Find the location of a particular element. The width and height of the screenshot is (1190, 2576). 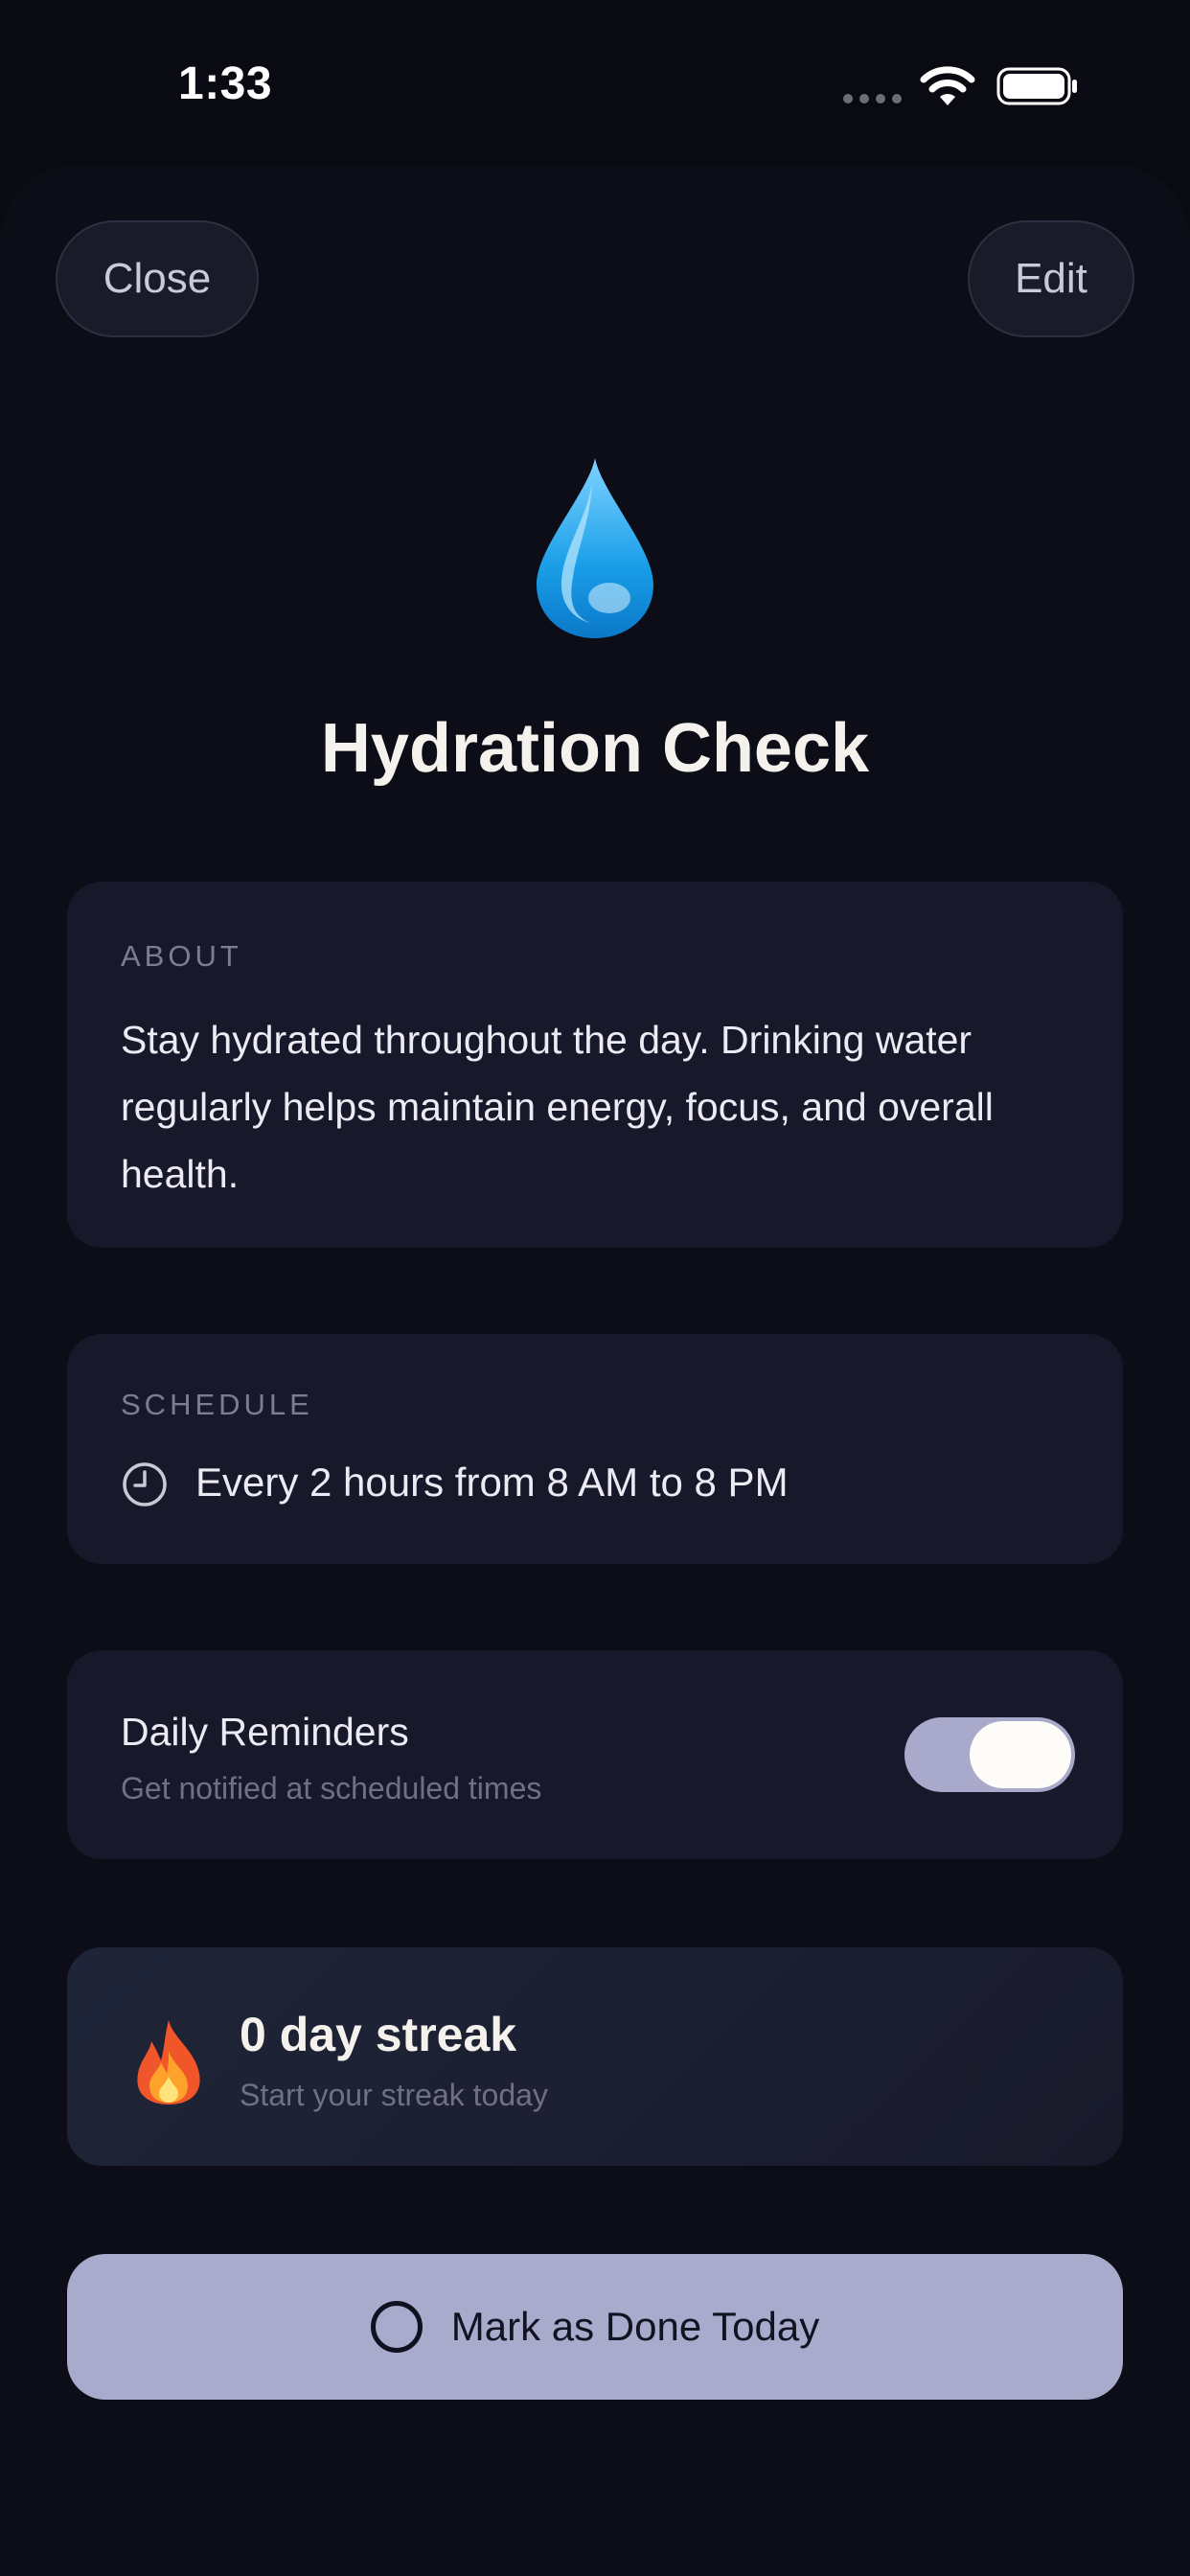

streak-card: 0 day streak Start your streak today is located at coordinates (595, 2056).